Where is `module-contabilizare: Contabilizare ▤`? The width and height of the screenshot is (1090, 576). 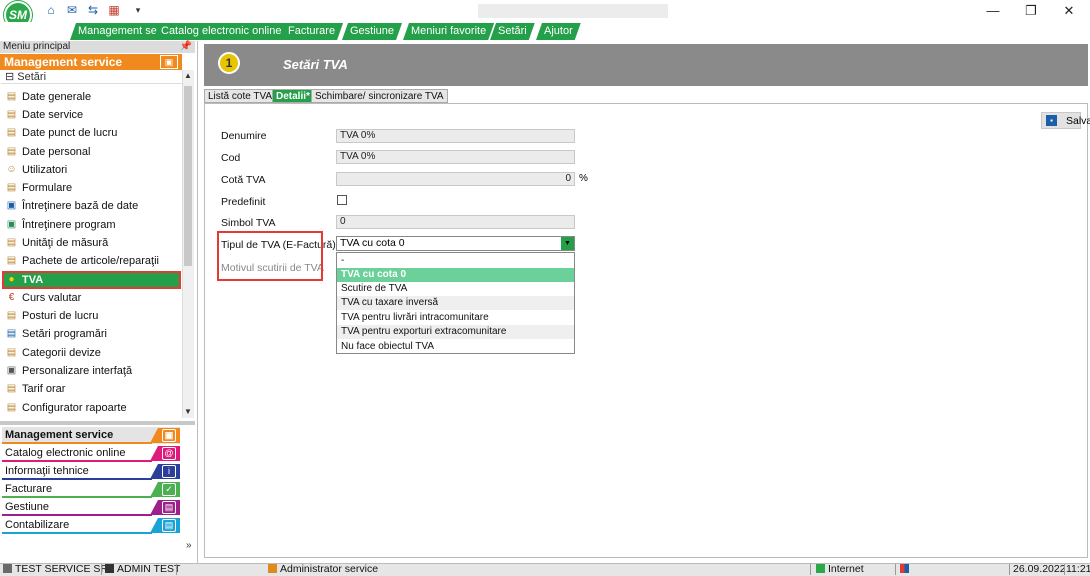
module-contabilizare: Contabilizare ▤ is located at coordinates (91, 525).